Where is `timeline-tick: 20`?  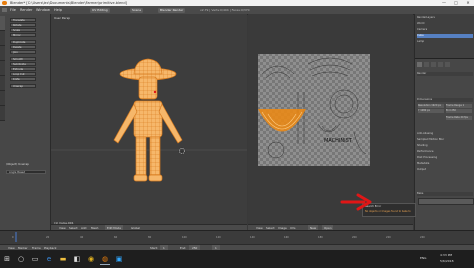 timeline-tick: 20 is located at coordinates (48, 237).